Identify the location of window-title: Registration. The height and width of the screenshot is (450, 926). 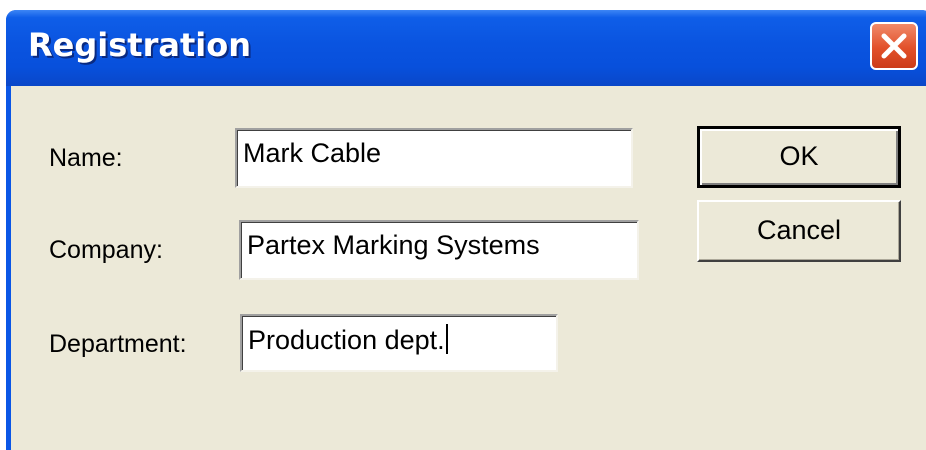
(139, 45).